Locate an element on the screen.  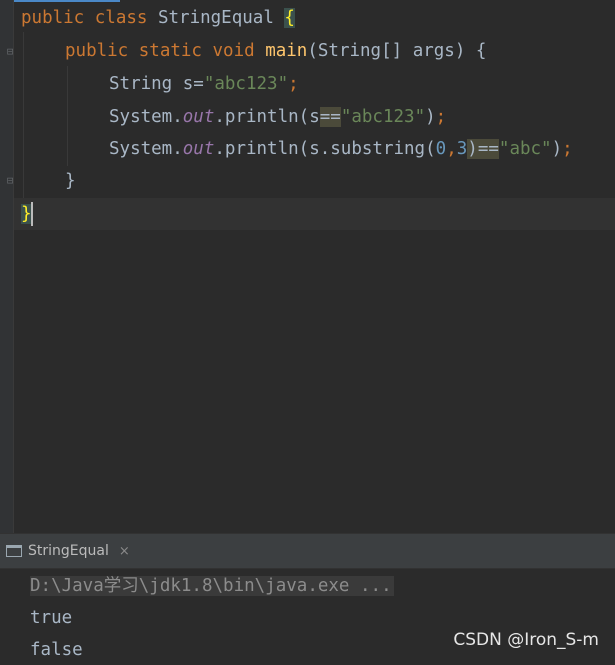
close-icon: × is located at coordinates (124, 551).